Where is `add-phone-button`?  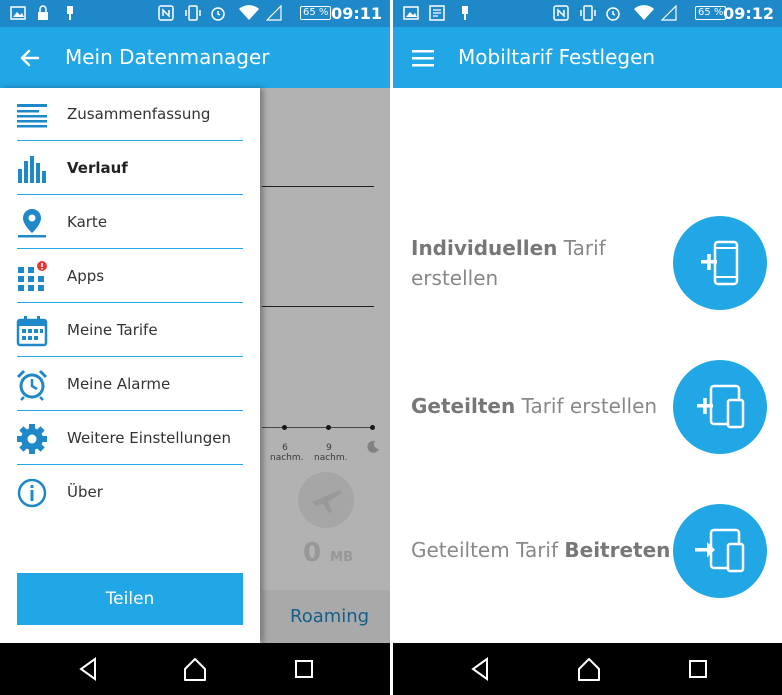
add-phone-button is located at coordinates (720, 263).